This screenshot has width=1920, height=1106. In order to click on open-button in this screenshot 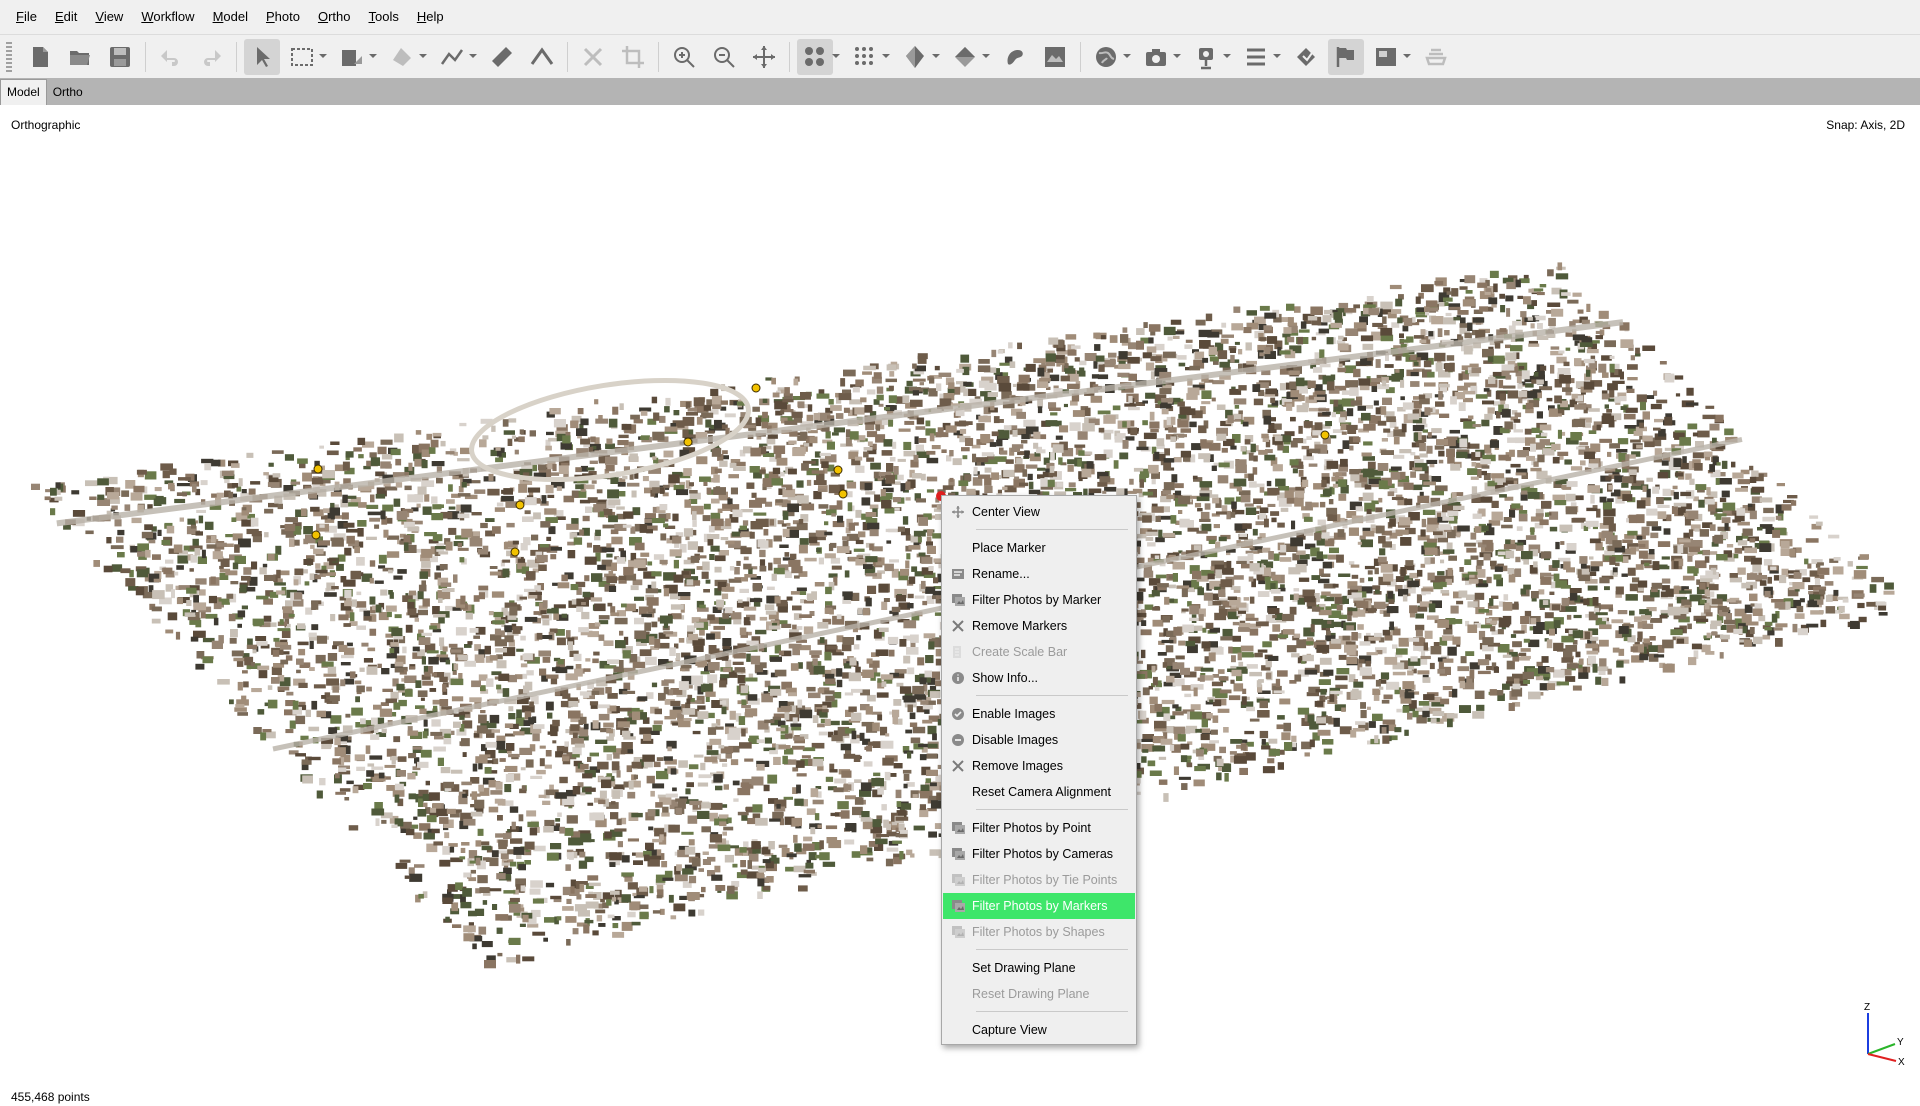, I will do `click(80, 57)`.